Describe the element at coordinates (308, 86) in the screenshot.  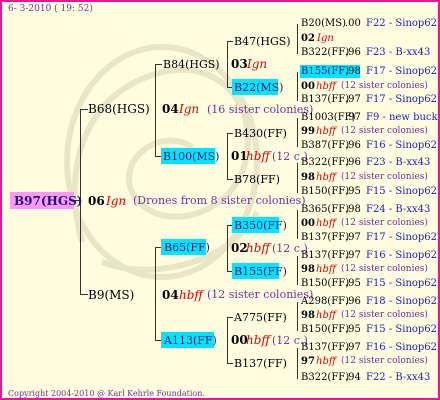
I see `entry-gen: 00` at that location.